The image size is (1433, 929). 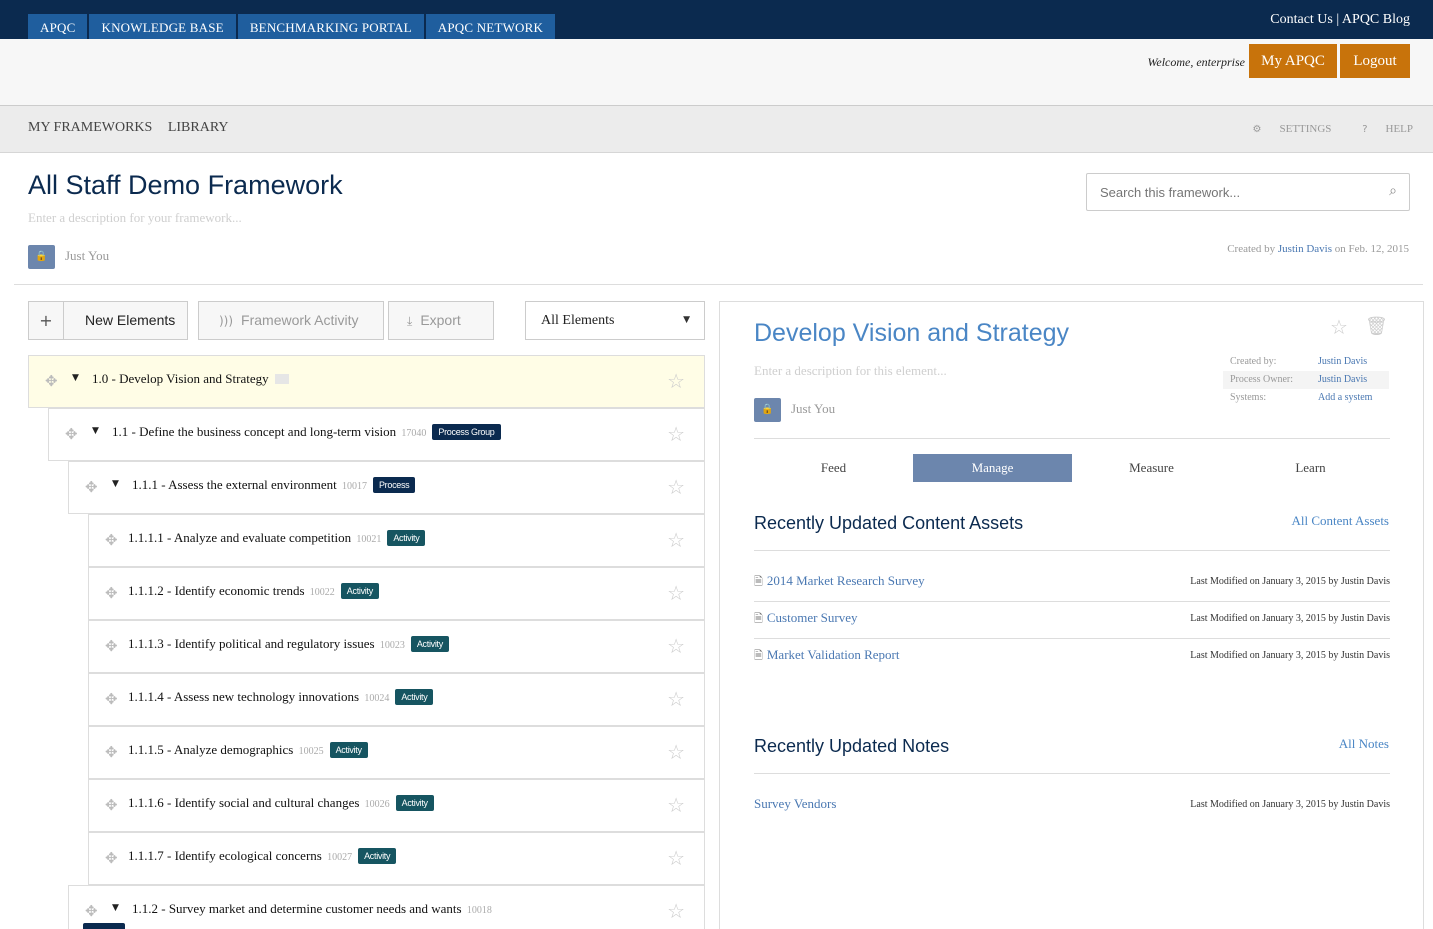 I want to click on trash-icon: 🗑, so click(x=1376, y=326).